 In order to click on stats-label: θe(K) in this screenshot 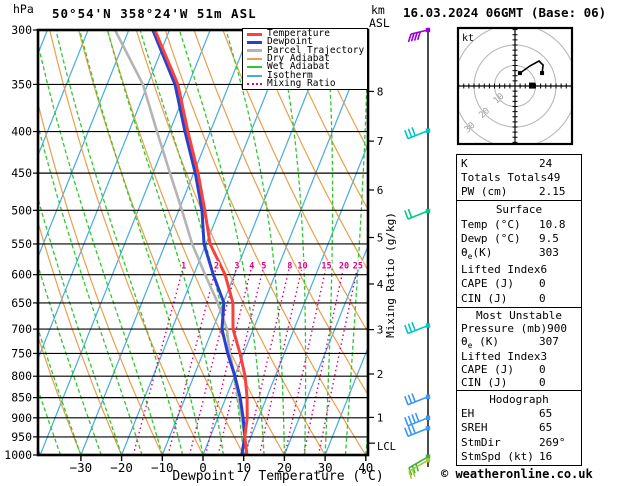, I will do `click(477, 254)`.